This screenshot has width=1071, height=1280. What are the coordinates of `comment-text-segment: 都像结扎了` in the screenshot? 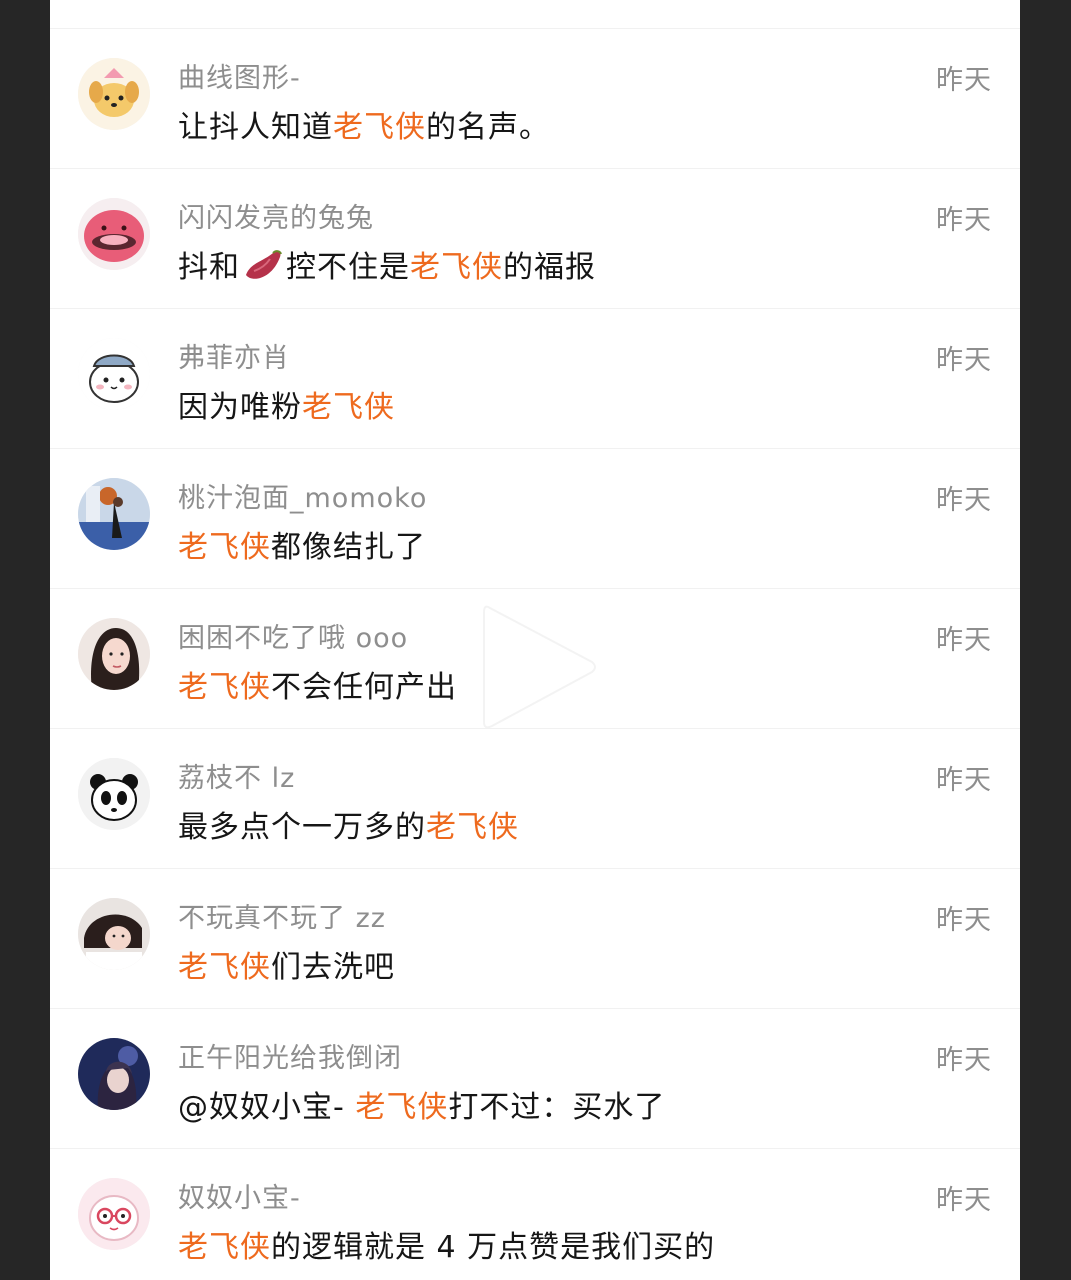 It's located at (348, 547).